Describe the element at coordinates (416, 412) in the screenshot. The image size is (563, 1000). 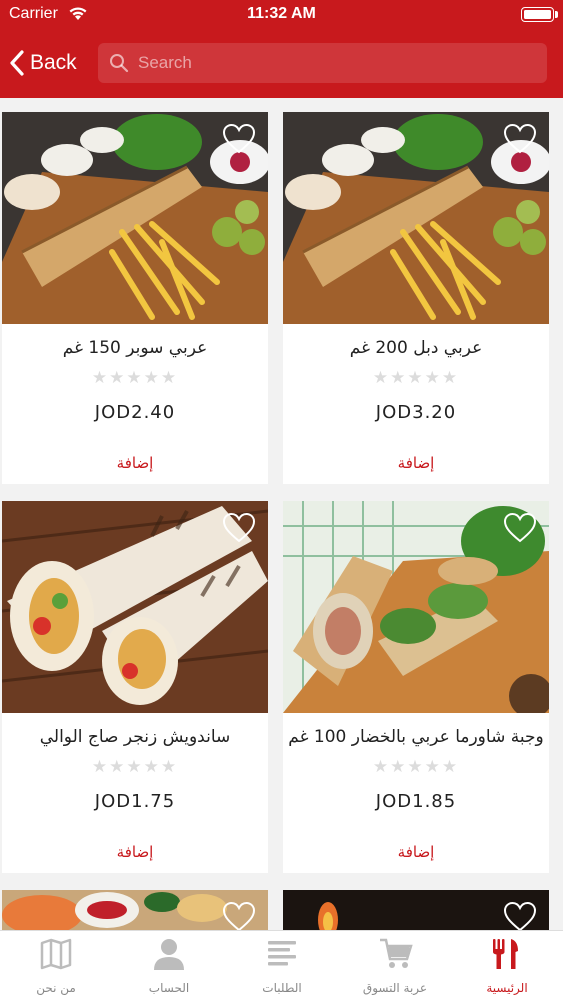
I see `product-price: JOD3.20` at that location.